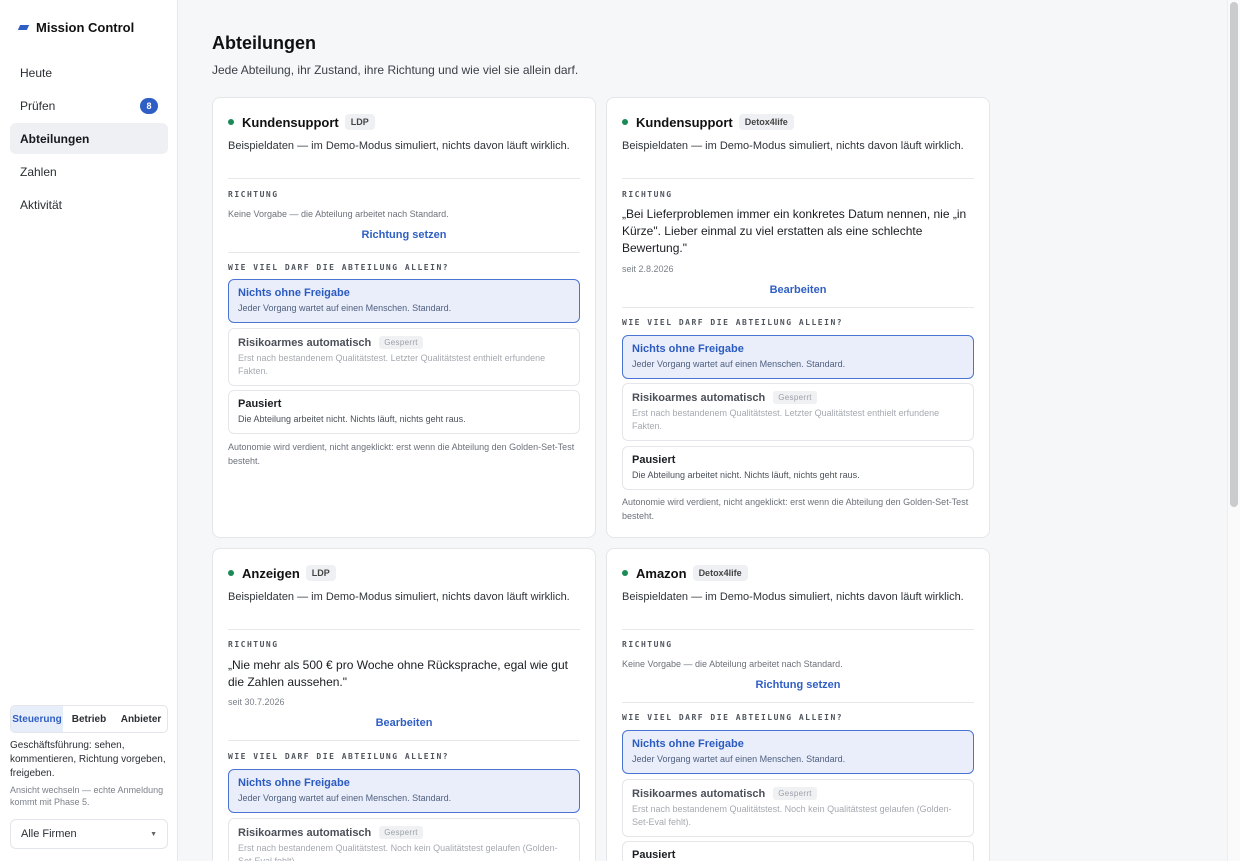 This screenshot has height=861, width=1240. I want to click on role-anbieter-button: Anbieter, so click(141, 719).